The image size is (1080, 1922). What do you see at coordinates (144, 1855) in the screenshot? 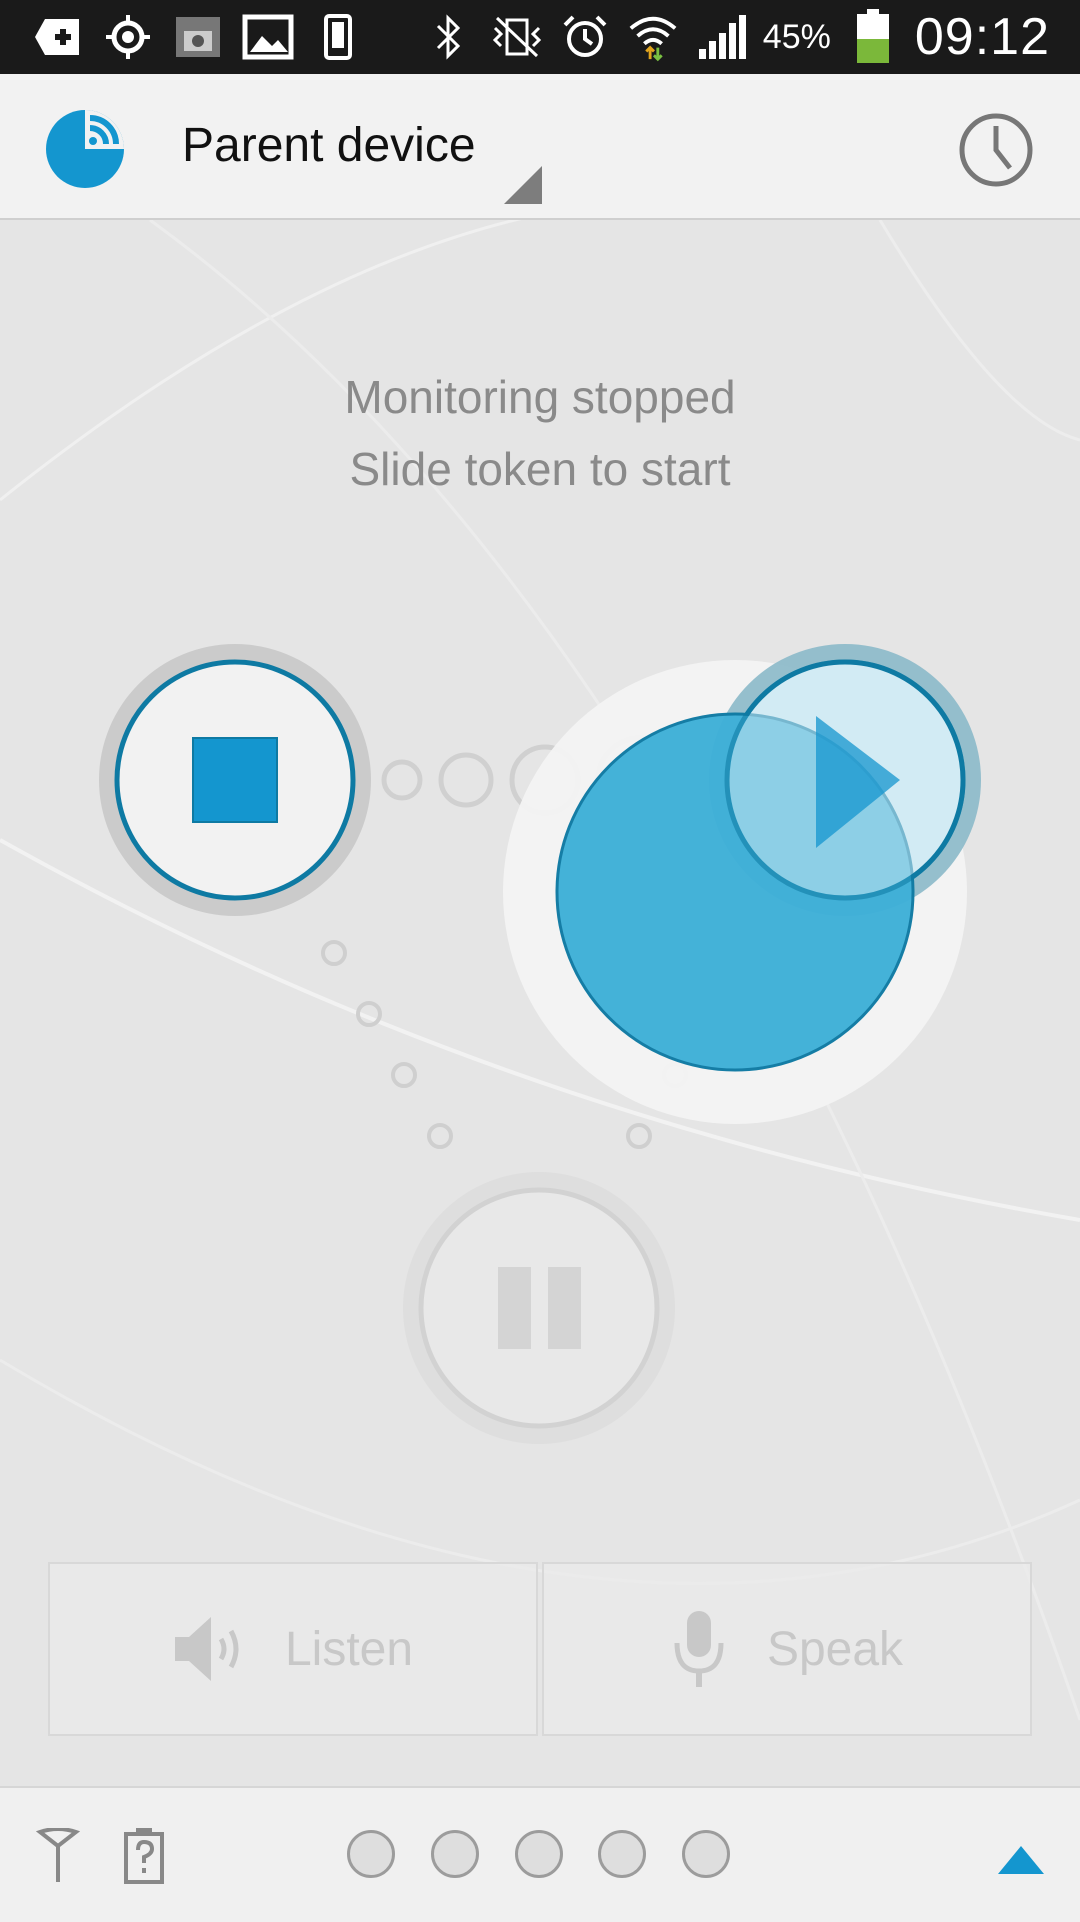
I see `battery-unknown-icon` at bounding box center [144, 1855].